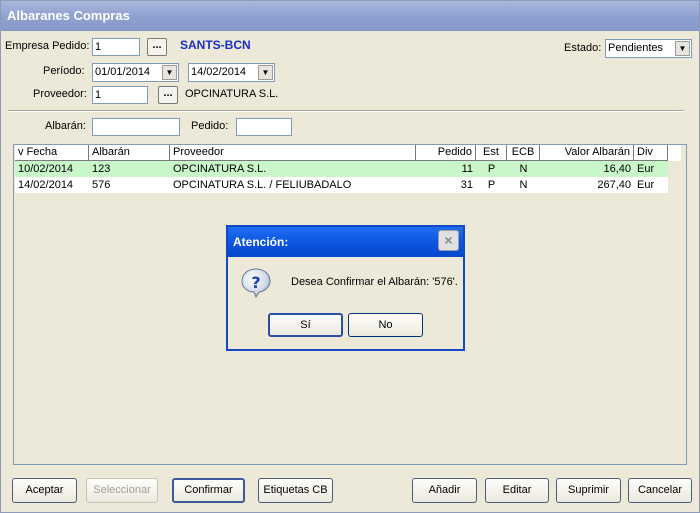 The width and height of the screenshot is (700, 513). What do you see at coordinates (219, 72) in the screenshot?
I see `fecha-hasta-value: 14/02/2014` at bounding box center [219, 72].